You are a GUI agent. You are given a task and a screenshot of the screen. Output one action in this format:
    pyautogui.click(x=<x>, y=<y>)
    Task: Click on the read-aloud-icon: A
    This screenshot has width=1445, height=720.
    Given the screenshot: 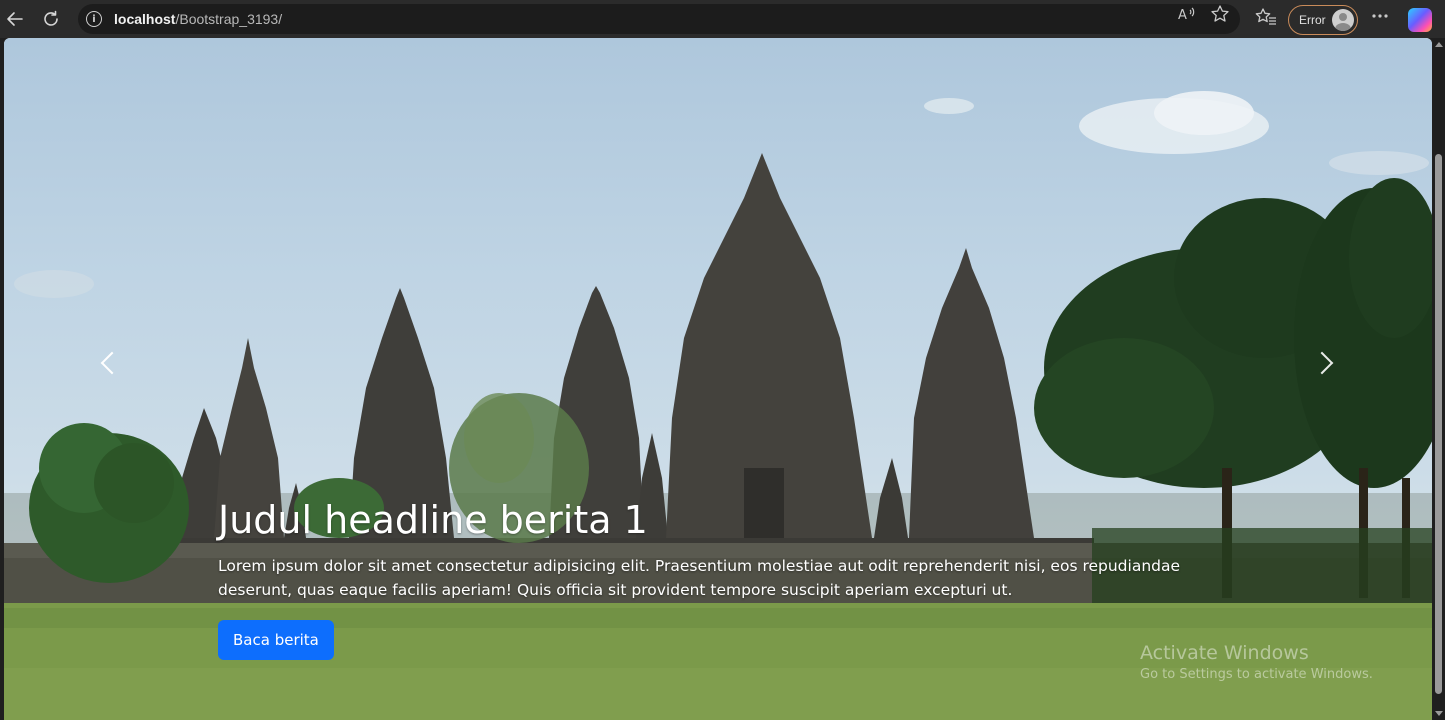 What is the action you would take?
    pyautogui.click(x=1187, y=15)
    